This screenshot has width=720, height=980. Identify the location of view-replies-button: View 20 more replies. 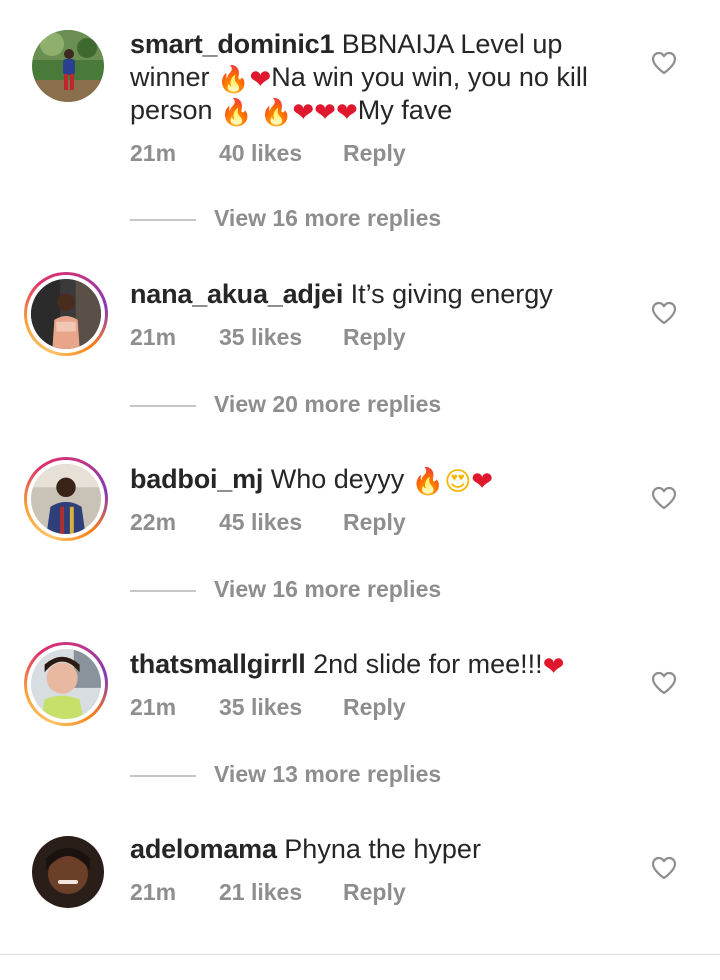
(330, 406).